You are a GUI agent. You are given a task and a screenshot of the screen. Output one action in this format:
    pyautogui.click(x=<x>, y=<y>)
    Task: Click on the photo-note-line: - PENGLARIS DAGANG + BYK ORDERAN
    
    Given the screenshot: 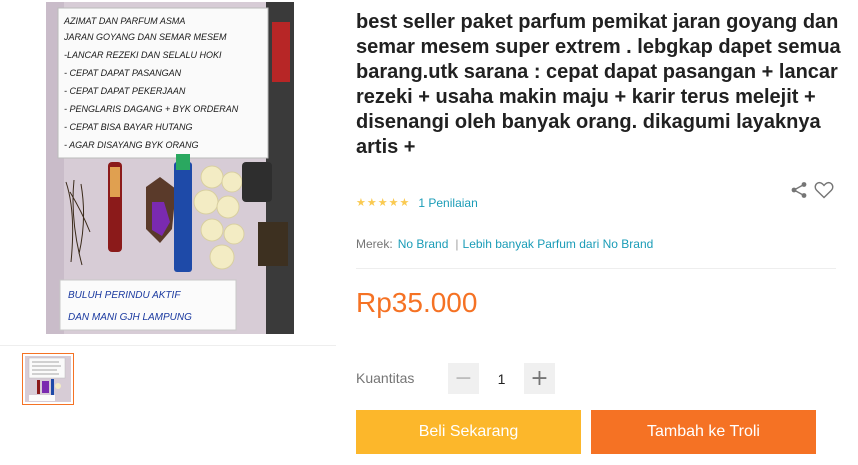 What is the action you would take?
    pyautogui.click(x=151, y=109)
    